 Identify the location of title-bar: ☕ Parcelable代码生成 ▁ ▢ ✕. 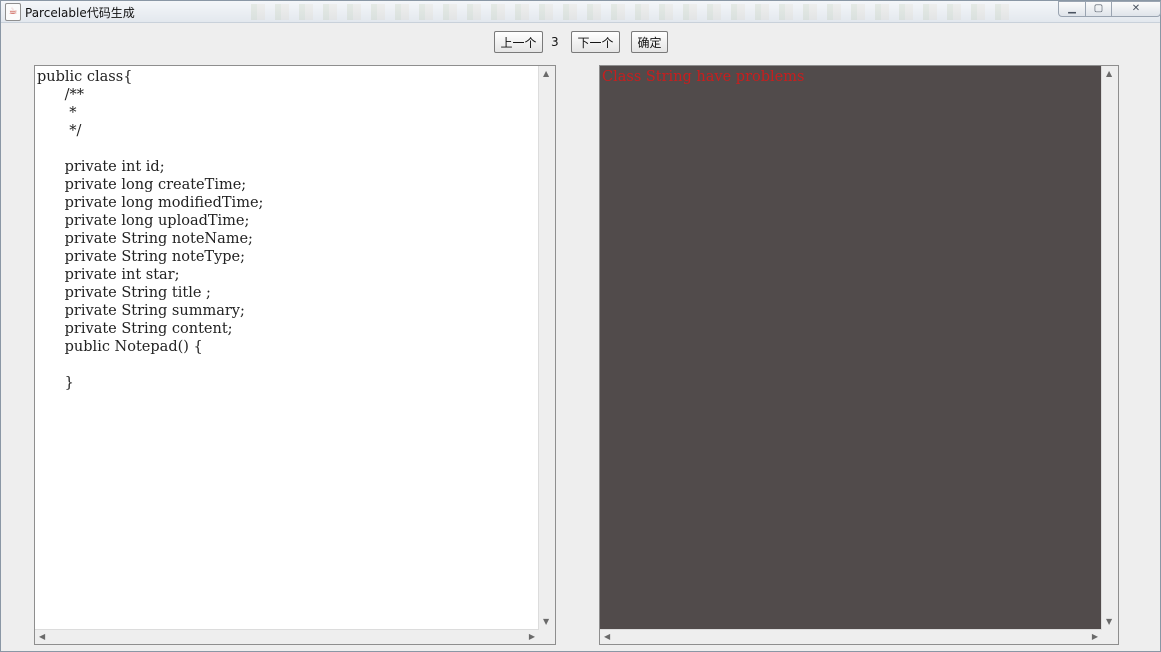
(581, 12).